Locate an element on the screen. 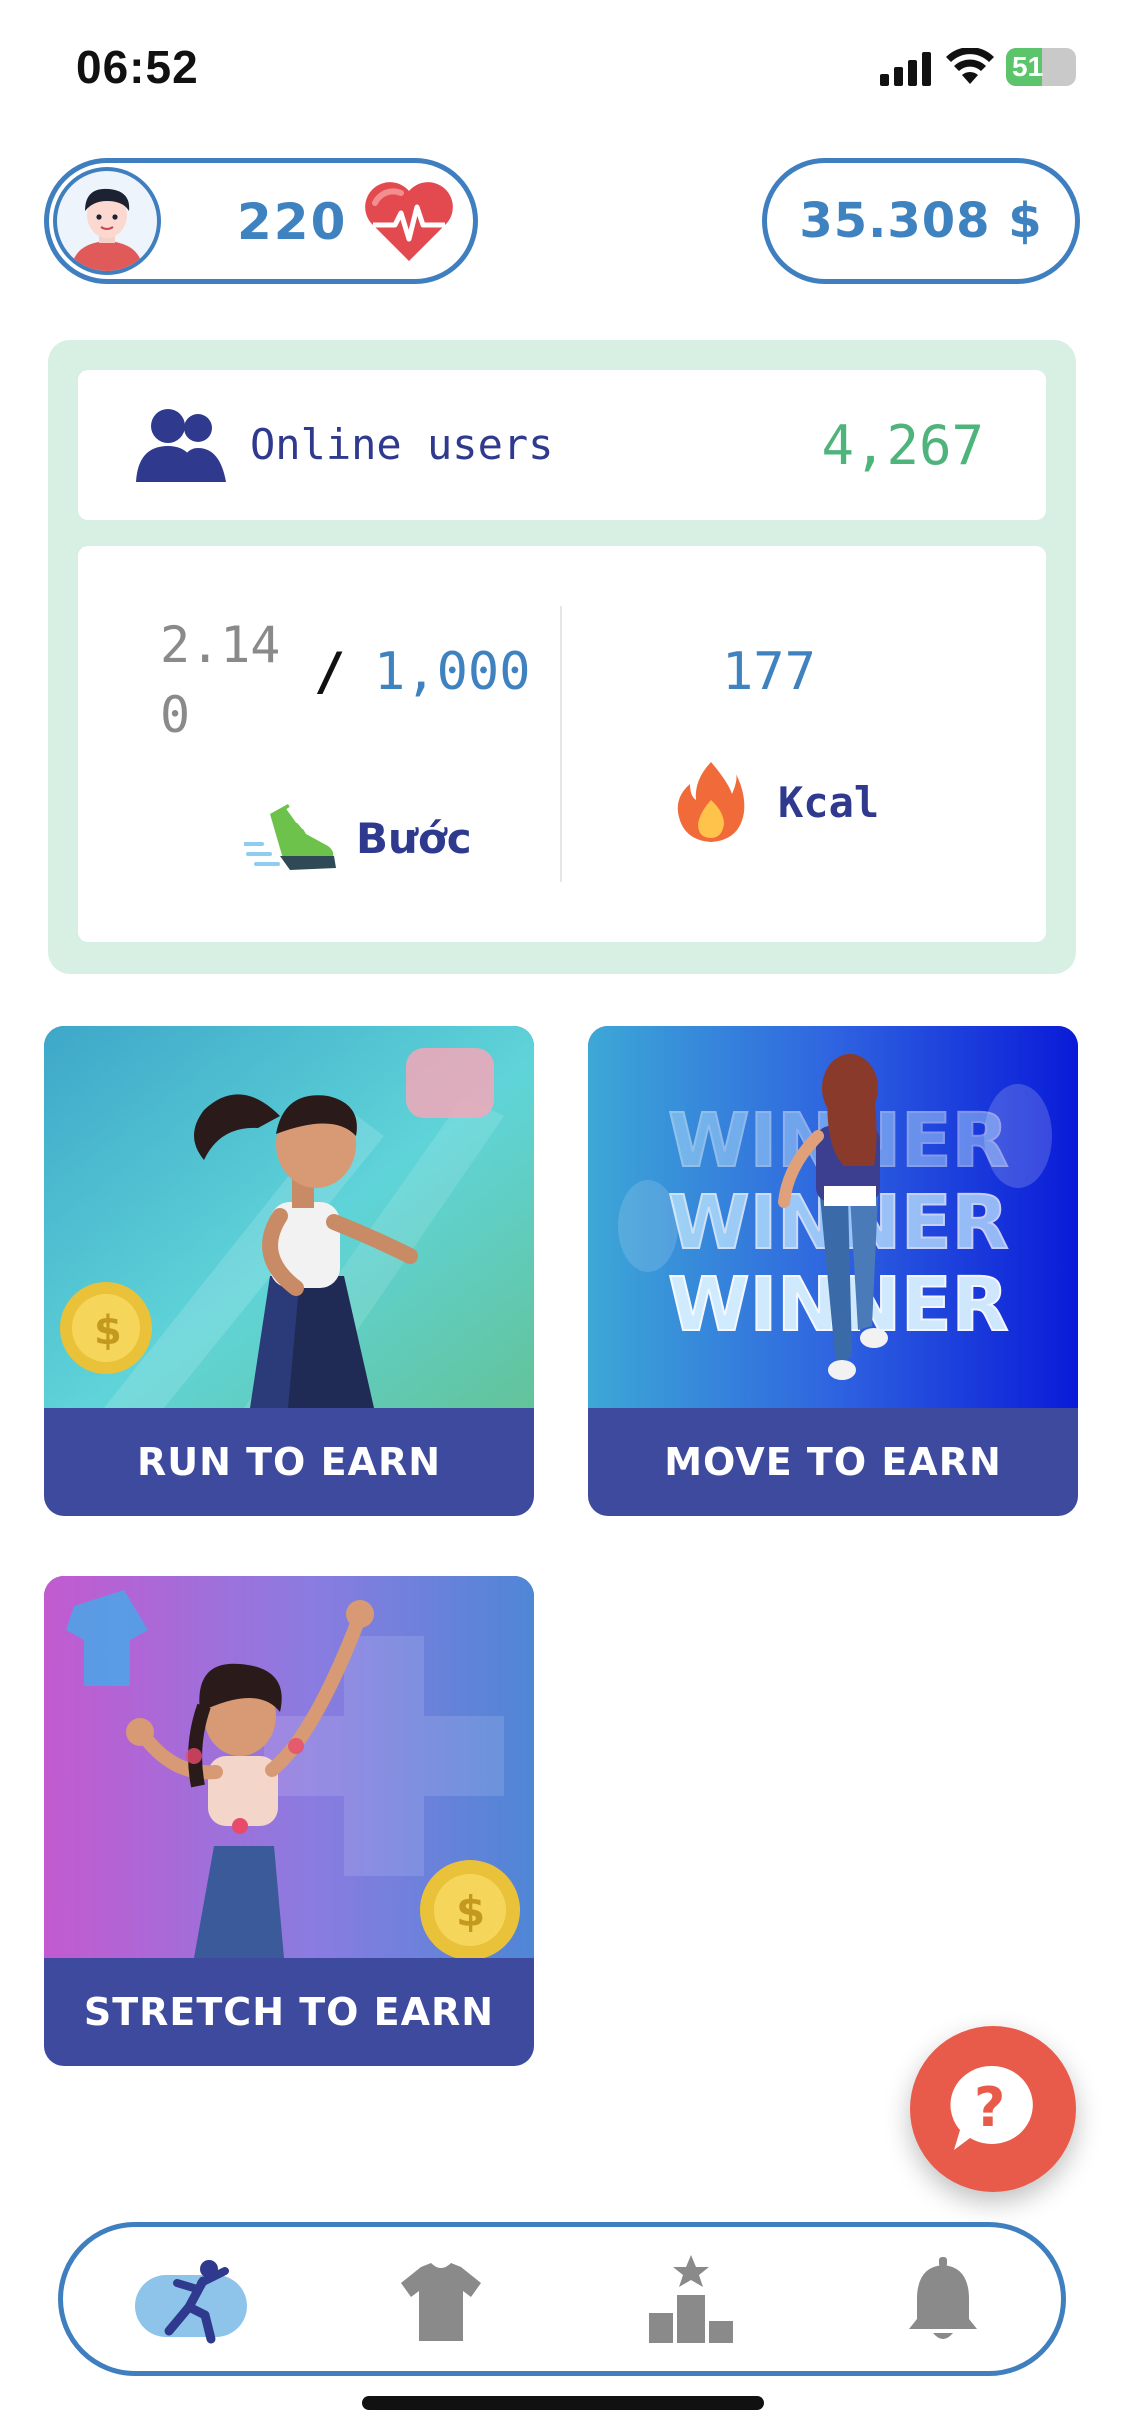 The image size is (1125, 2436). run-to-earn-tile: $ RUN TO EARN is located at coordinates (289, 1271).